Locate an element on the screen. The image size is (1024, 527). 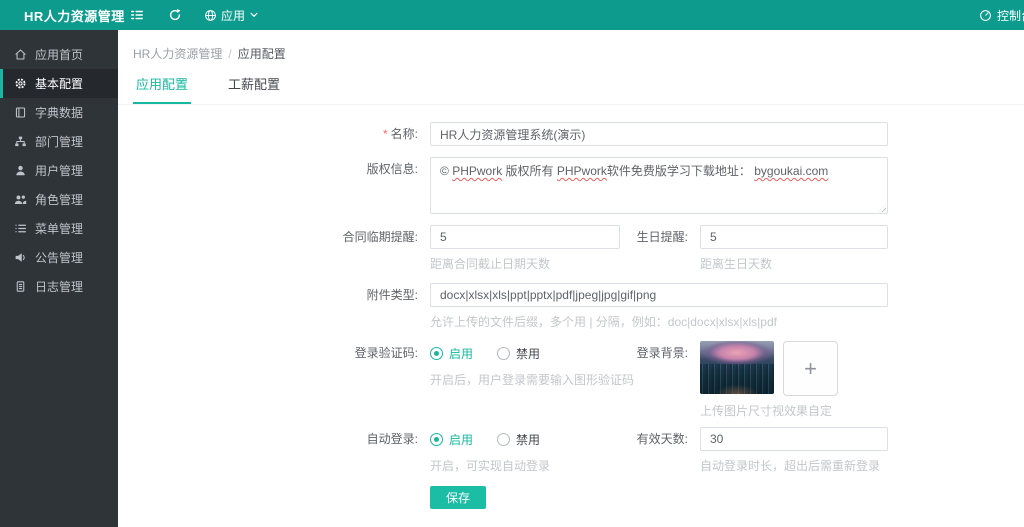
auto-login-help: 开启，可实现自动登录 is located at coordinates (490, 466).